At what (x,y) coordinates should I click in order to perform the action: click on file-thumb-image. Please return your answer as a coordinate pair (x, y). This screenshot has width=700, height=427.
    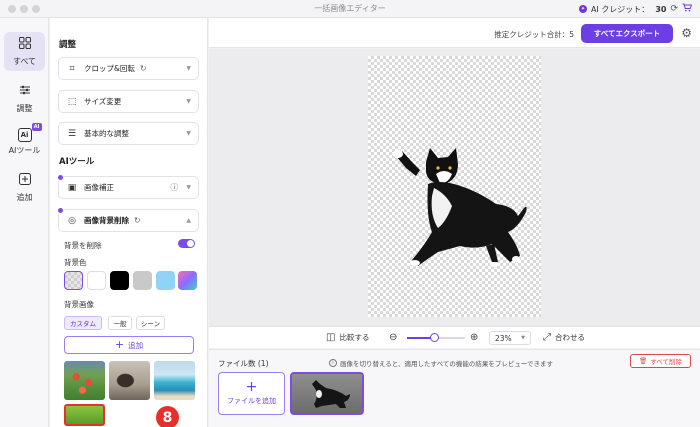
    Looking at the image, I should click on (331, 394).